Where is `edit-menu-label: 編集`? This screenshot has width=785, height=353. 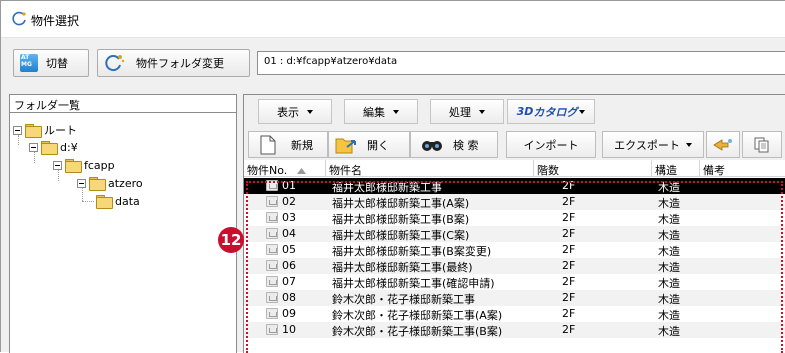 edit-menu-label: 編集 is located at coordinates (374, 112).